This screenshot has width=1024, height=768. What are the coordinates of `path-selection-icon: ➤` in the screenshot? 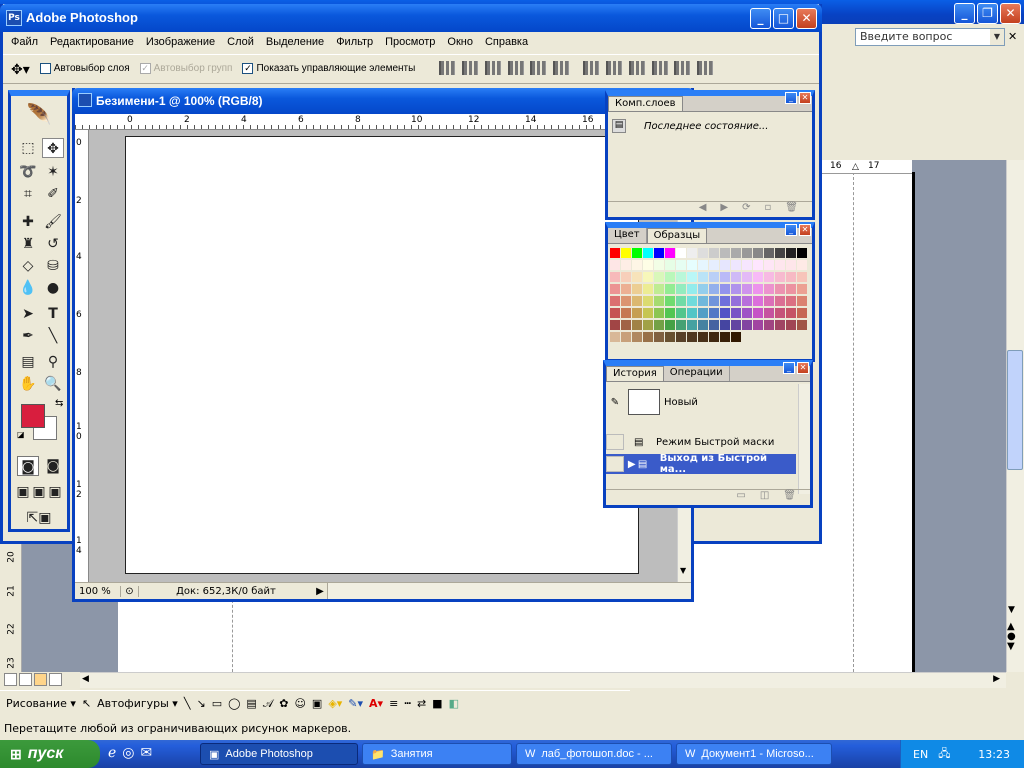 It's located at (28, 314).